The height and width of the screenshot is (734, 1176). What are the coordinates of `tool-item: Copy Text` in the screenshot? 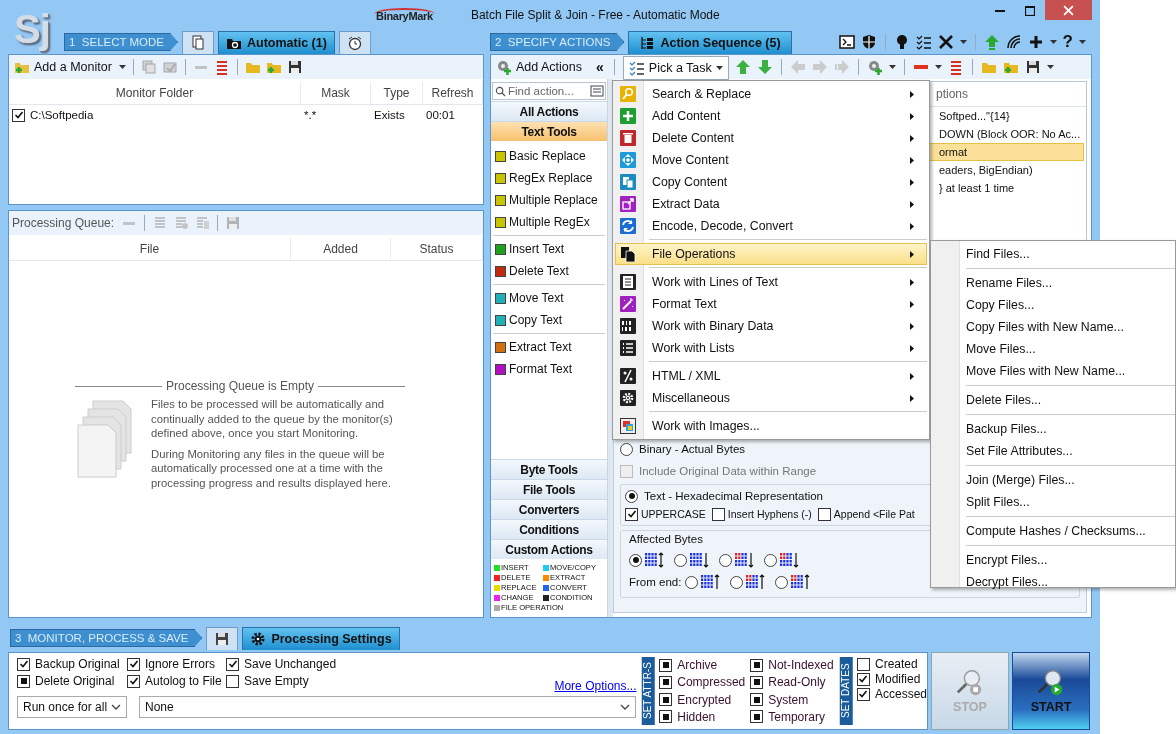 It's located at (536, 320).